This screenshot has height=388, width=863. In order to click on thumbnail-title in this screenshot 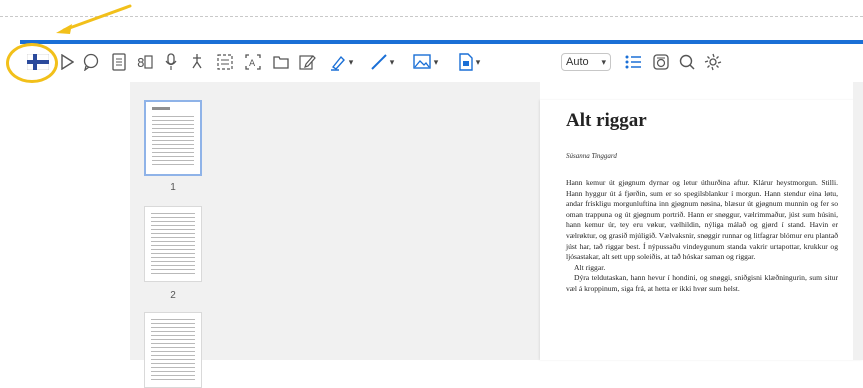, I will do `click(161, 108)`.